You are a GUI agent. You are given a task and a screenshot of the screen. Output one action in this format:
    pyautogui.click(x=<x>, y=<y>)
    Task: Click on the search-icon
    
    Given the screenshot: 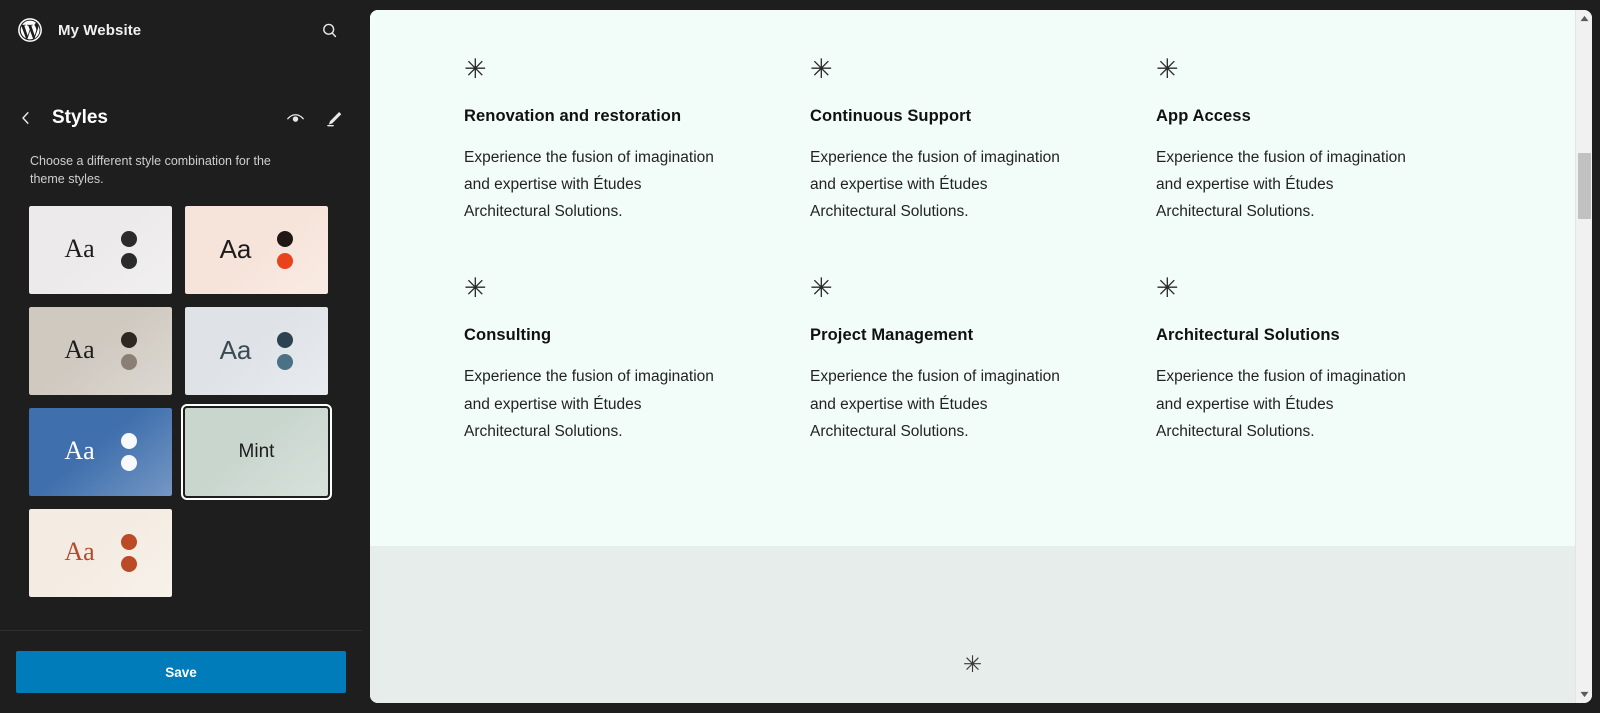 What is the action you would take?
    pyautogui.click(x=329, y=30)
    